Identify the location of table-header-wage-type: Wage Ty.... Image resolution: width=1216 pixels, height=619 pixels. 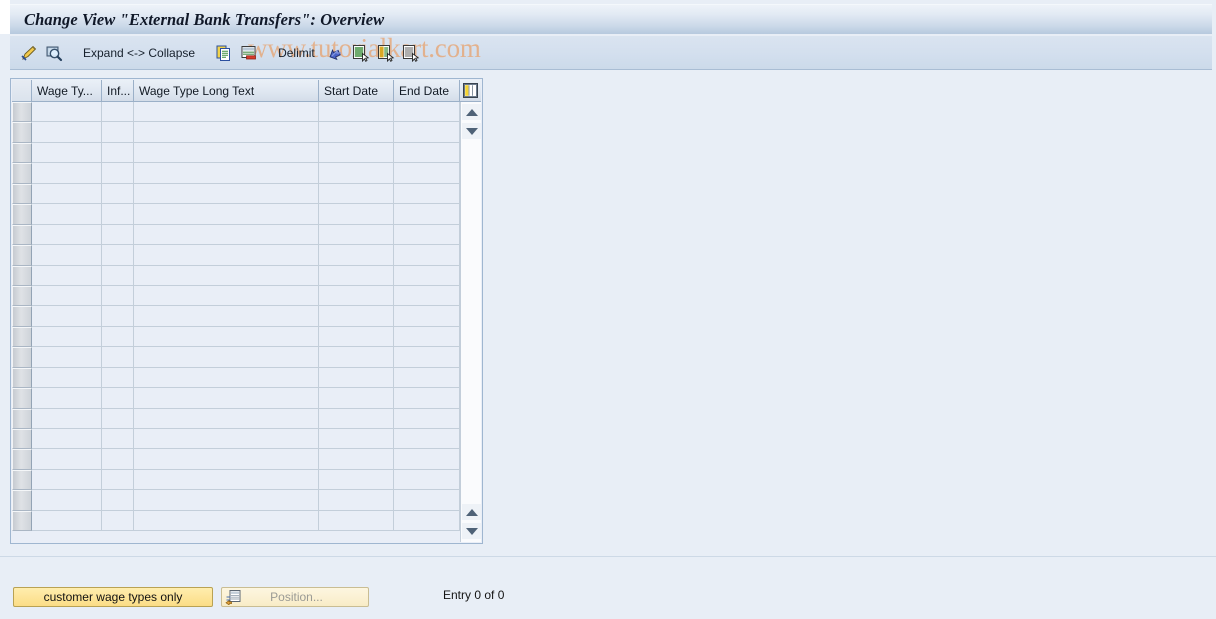
(67, 91).